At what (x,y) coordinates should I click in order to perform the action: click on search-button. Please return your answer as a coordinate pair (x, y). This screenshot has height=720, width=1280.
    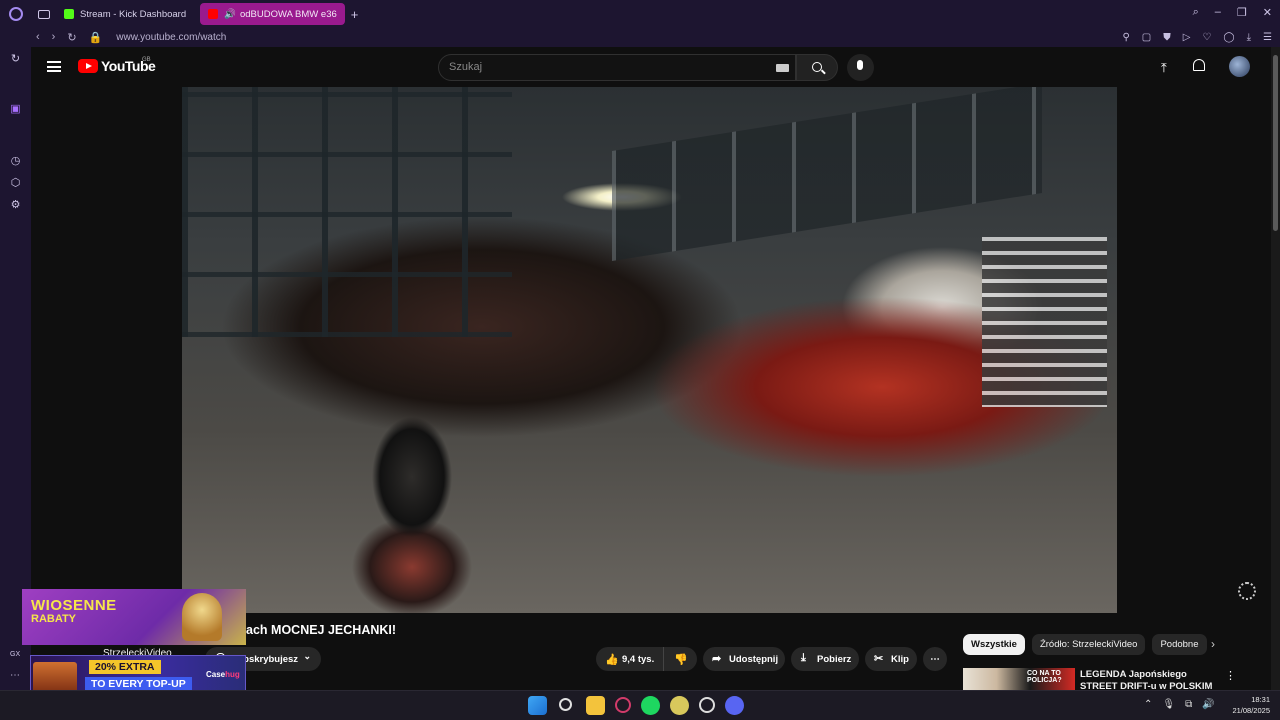
    Looking at the image, I should click on (817, 67).